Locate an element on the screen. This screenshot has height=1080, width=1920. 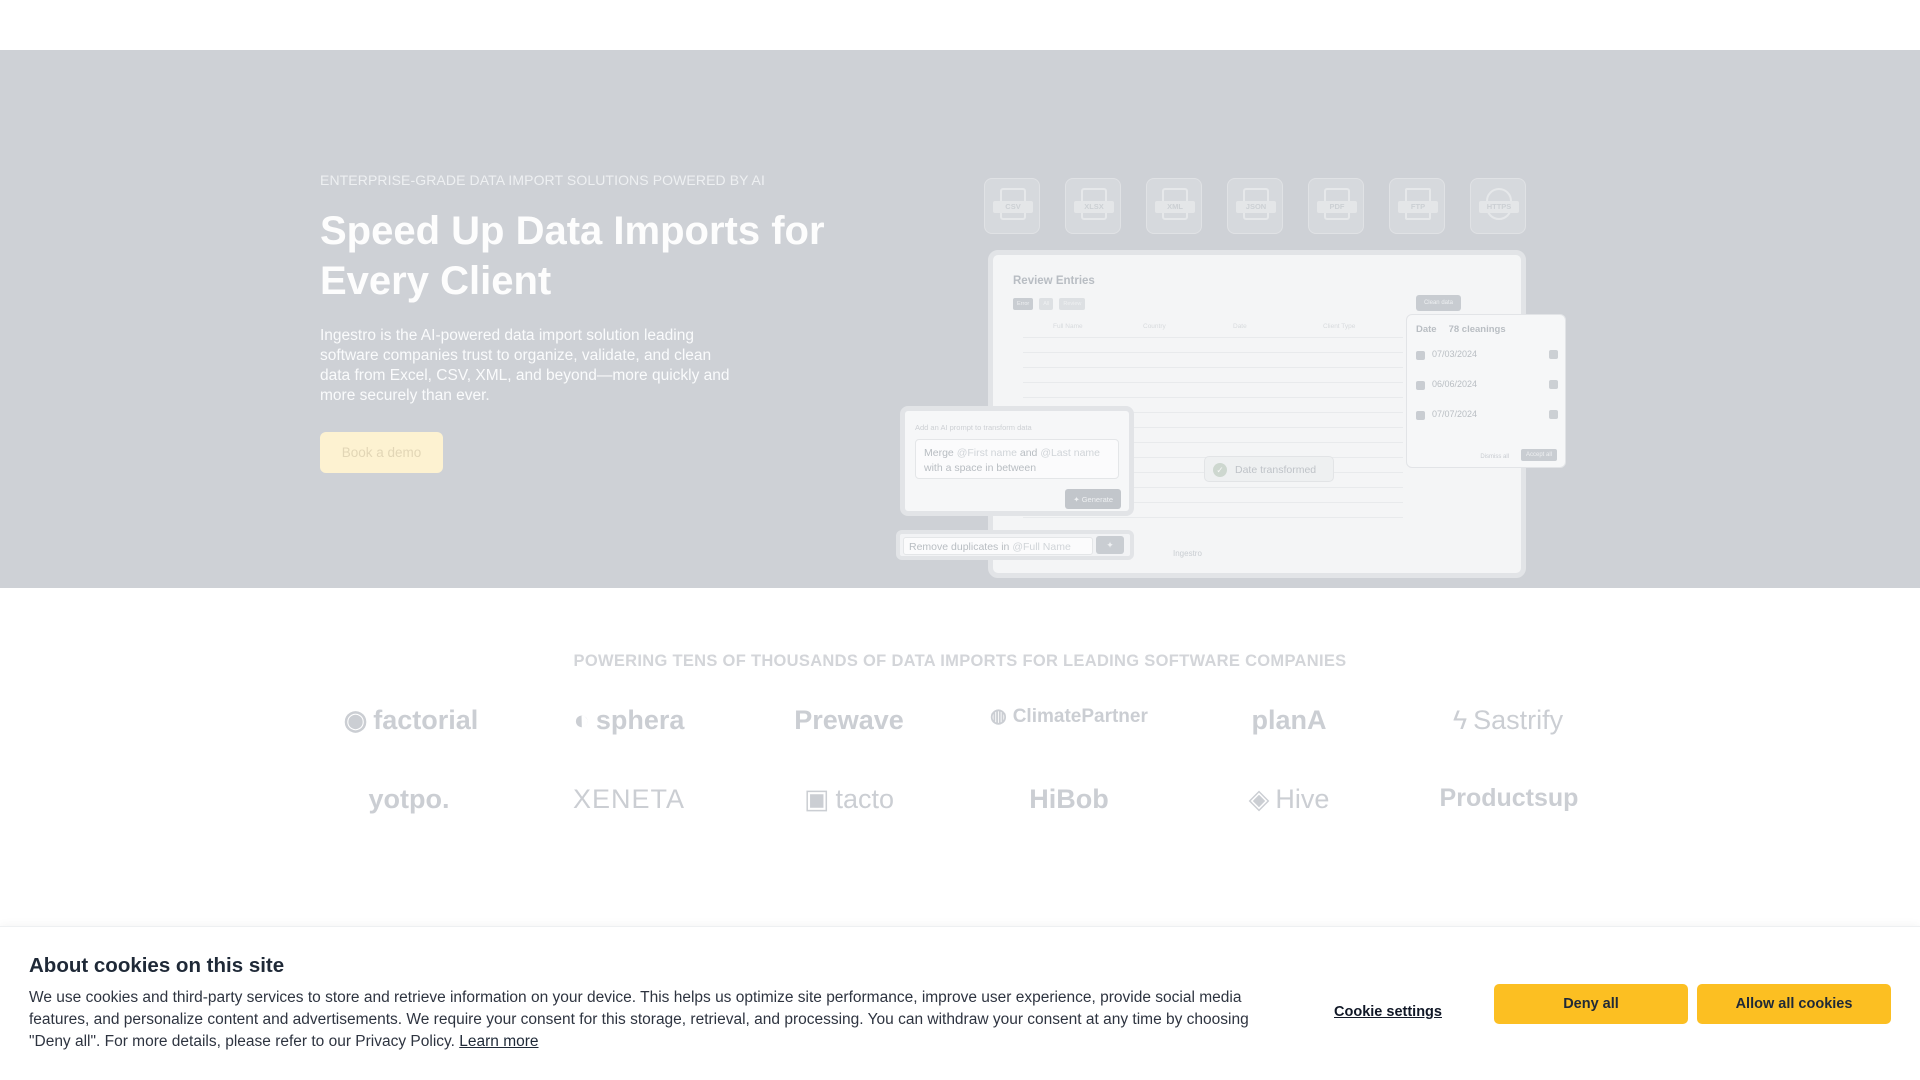
top-nav-bar is located at coordinates (960, 25).